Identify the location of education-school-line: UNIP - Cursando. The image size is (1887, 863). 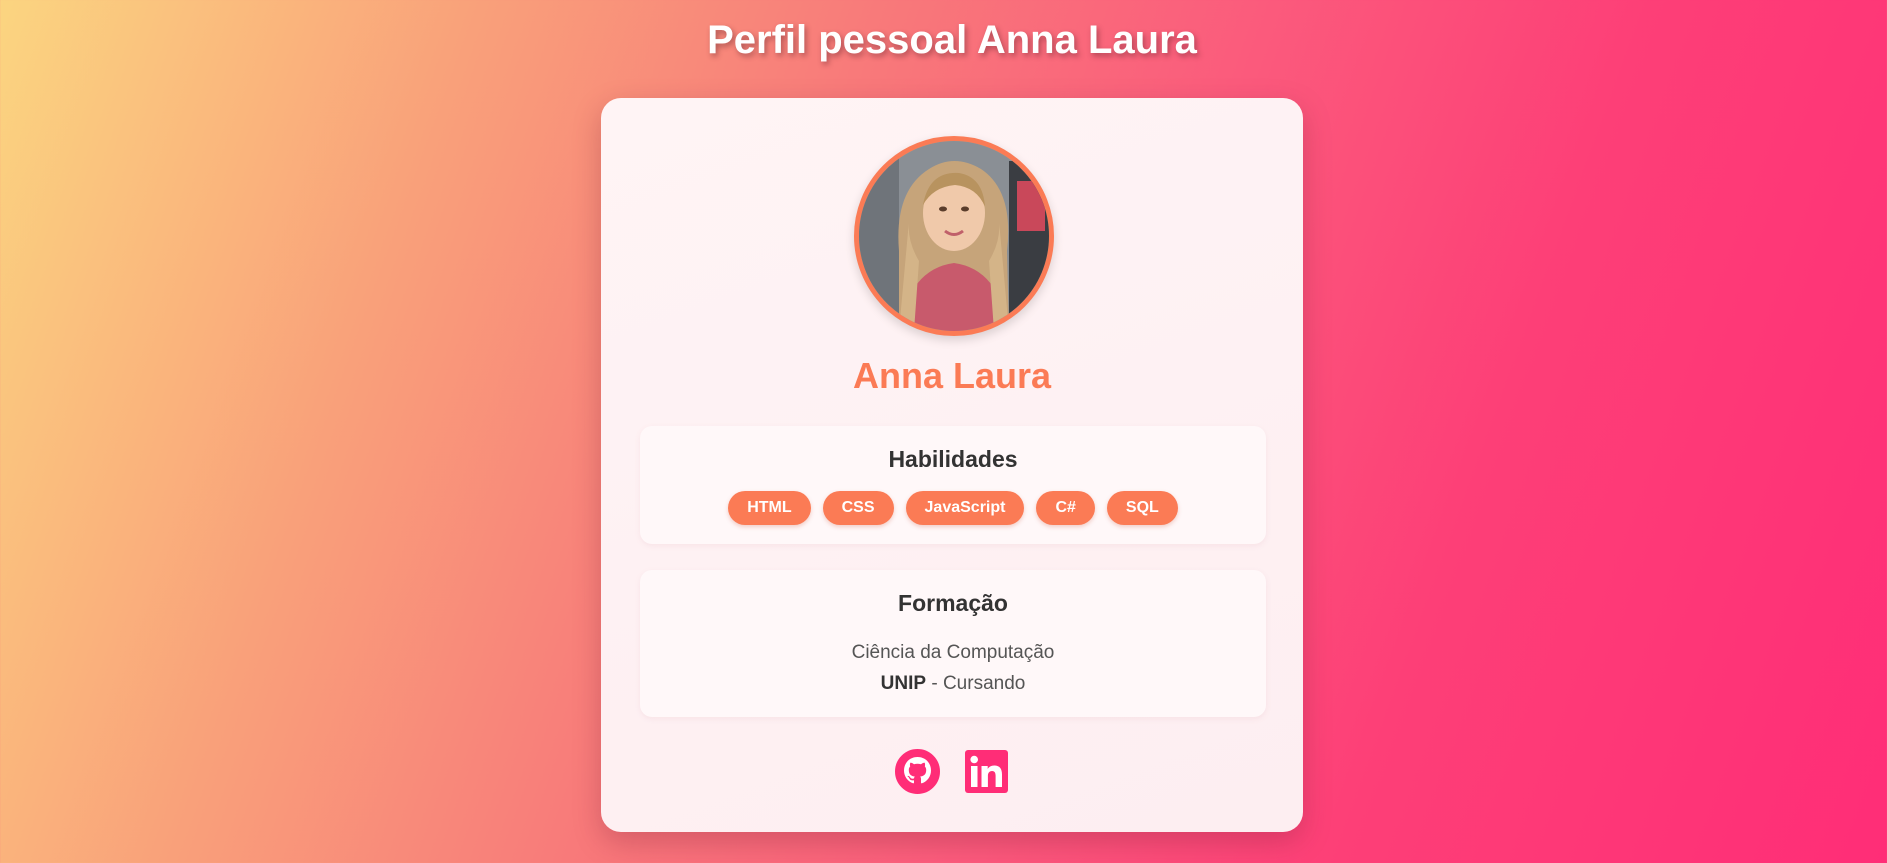
(953, 684).